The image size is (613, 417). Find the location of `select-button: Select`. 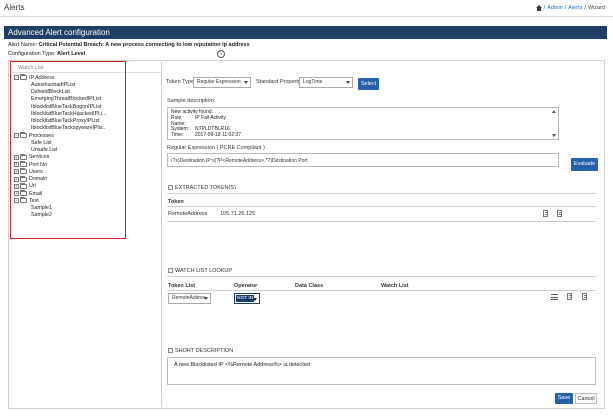

select-button: Select is located at coordinates (368, 84).